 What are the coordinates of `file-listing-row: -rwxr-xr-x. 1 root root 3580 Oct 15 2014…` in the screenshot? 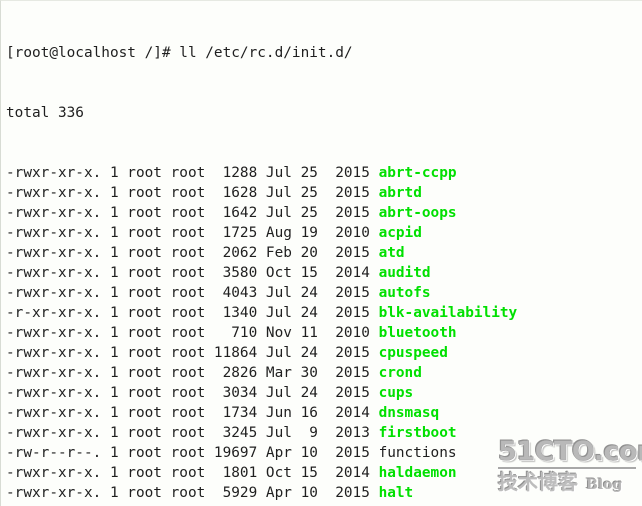 It's located at (324, 273).